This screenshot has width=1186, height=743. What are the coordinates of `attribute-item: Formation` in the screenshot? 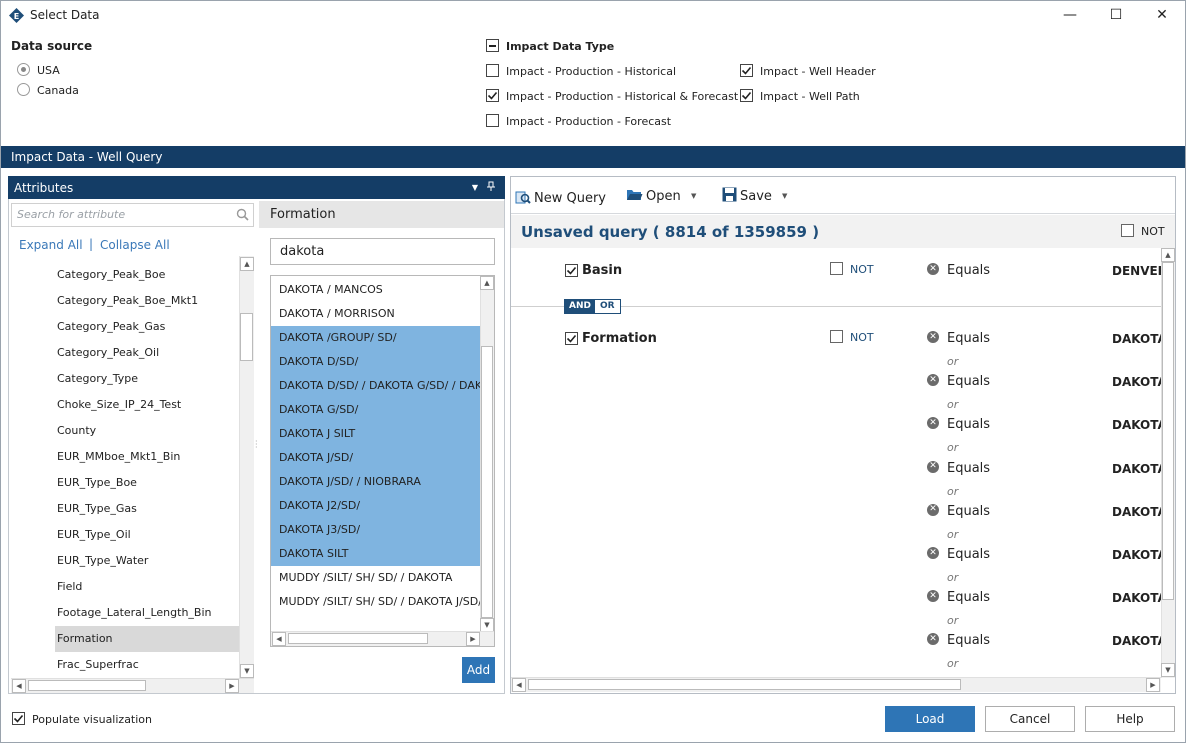 It's located at (85, 638).